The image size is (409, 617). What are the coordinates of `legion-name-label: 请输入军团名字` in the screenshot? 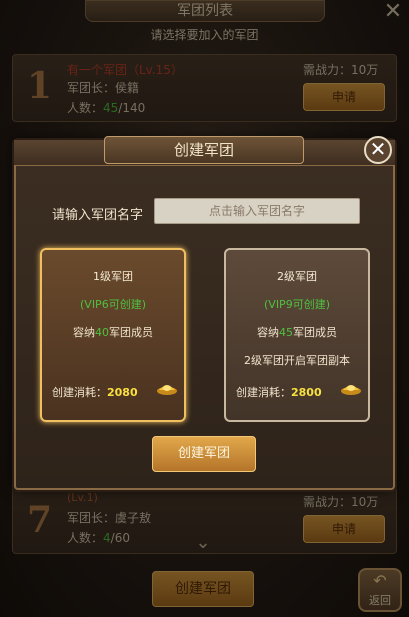 It's located at (98, 215).